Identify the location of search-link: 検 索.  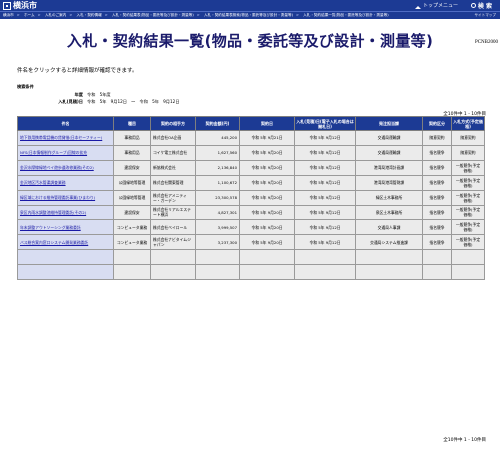
(481, 5).